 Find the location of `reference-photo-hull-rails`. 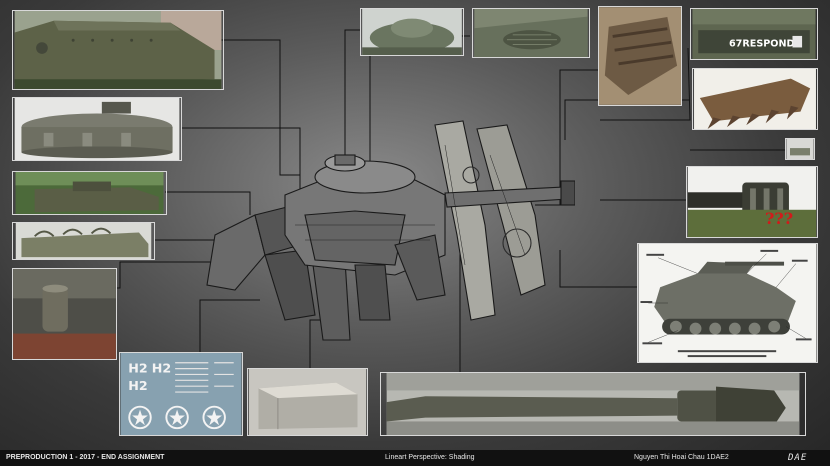

reference-photo-hull-rails is located at coordinates (83, 241).